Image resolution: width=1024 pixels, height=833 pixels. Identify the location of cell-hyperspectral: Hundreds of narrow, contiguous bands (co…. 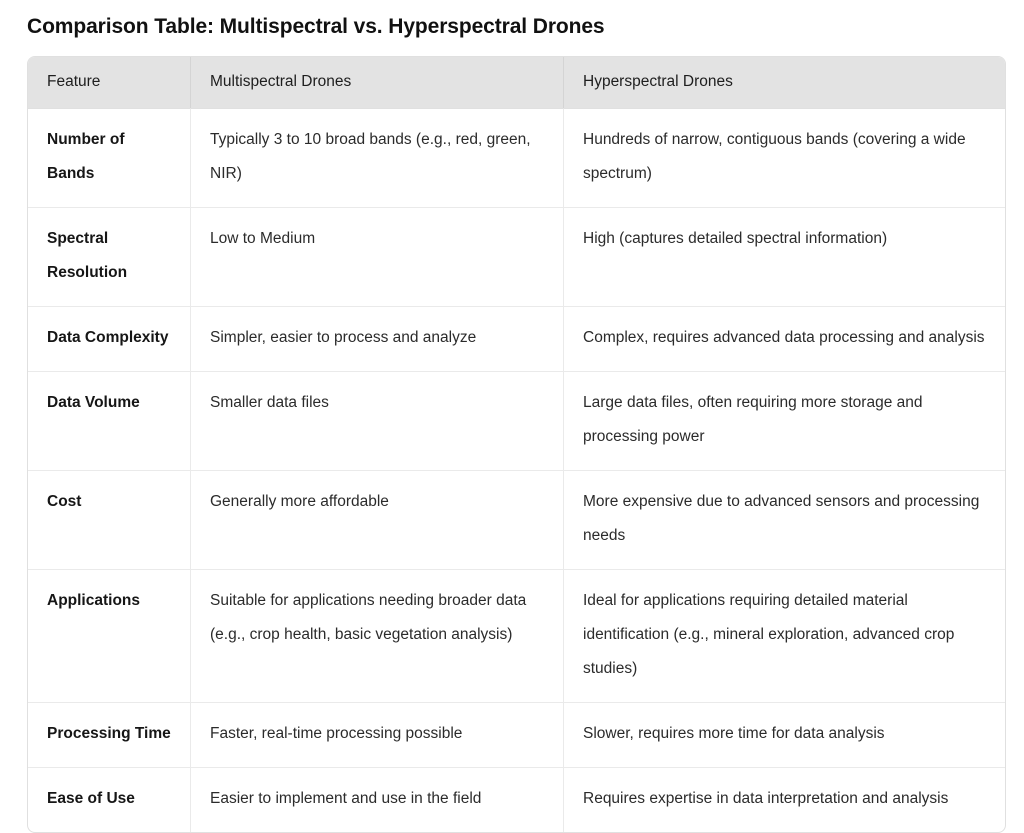
(784, 157).